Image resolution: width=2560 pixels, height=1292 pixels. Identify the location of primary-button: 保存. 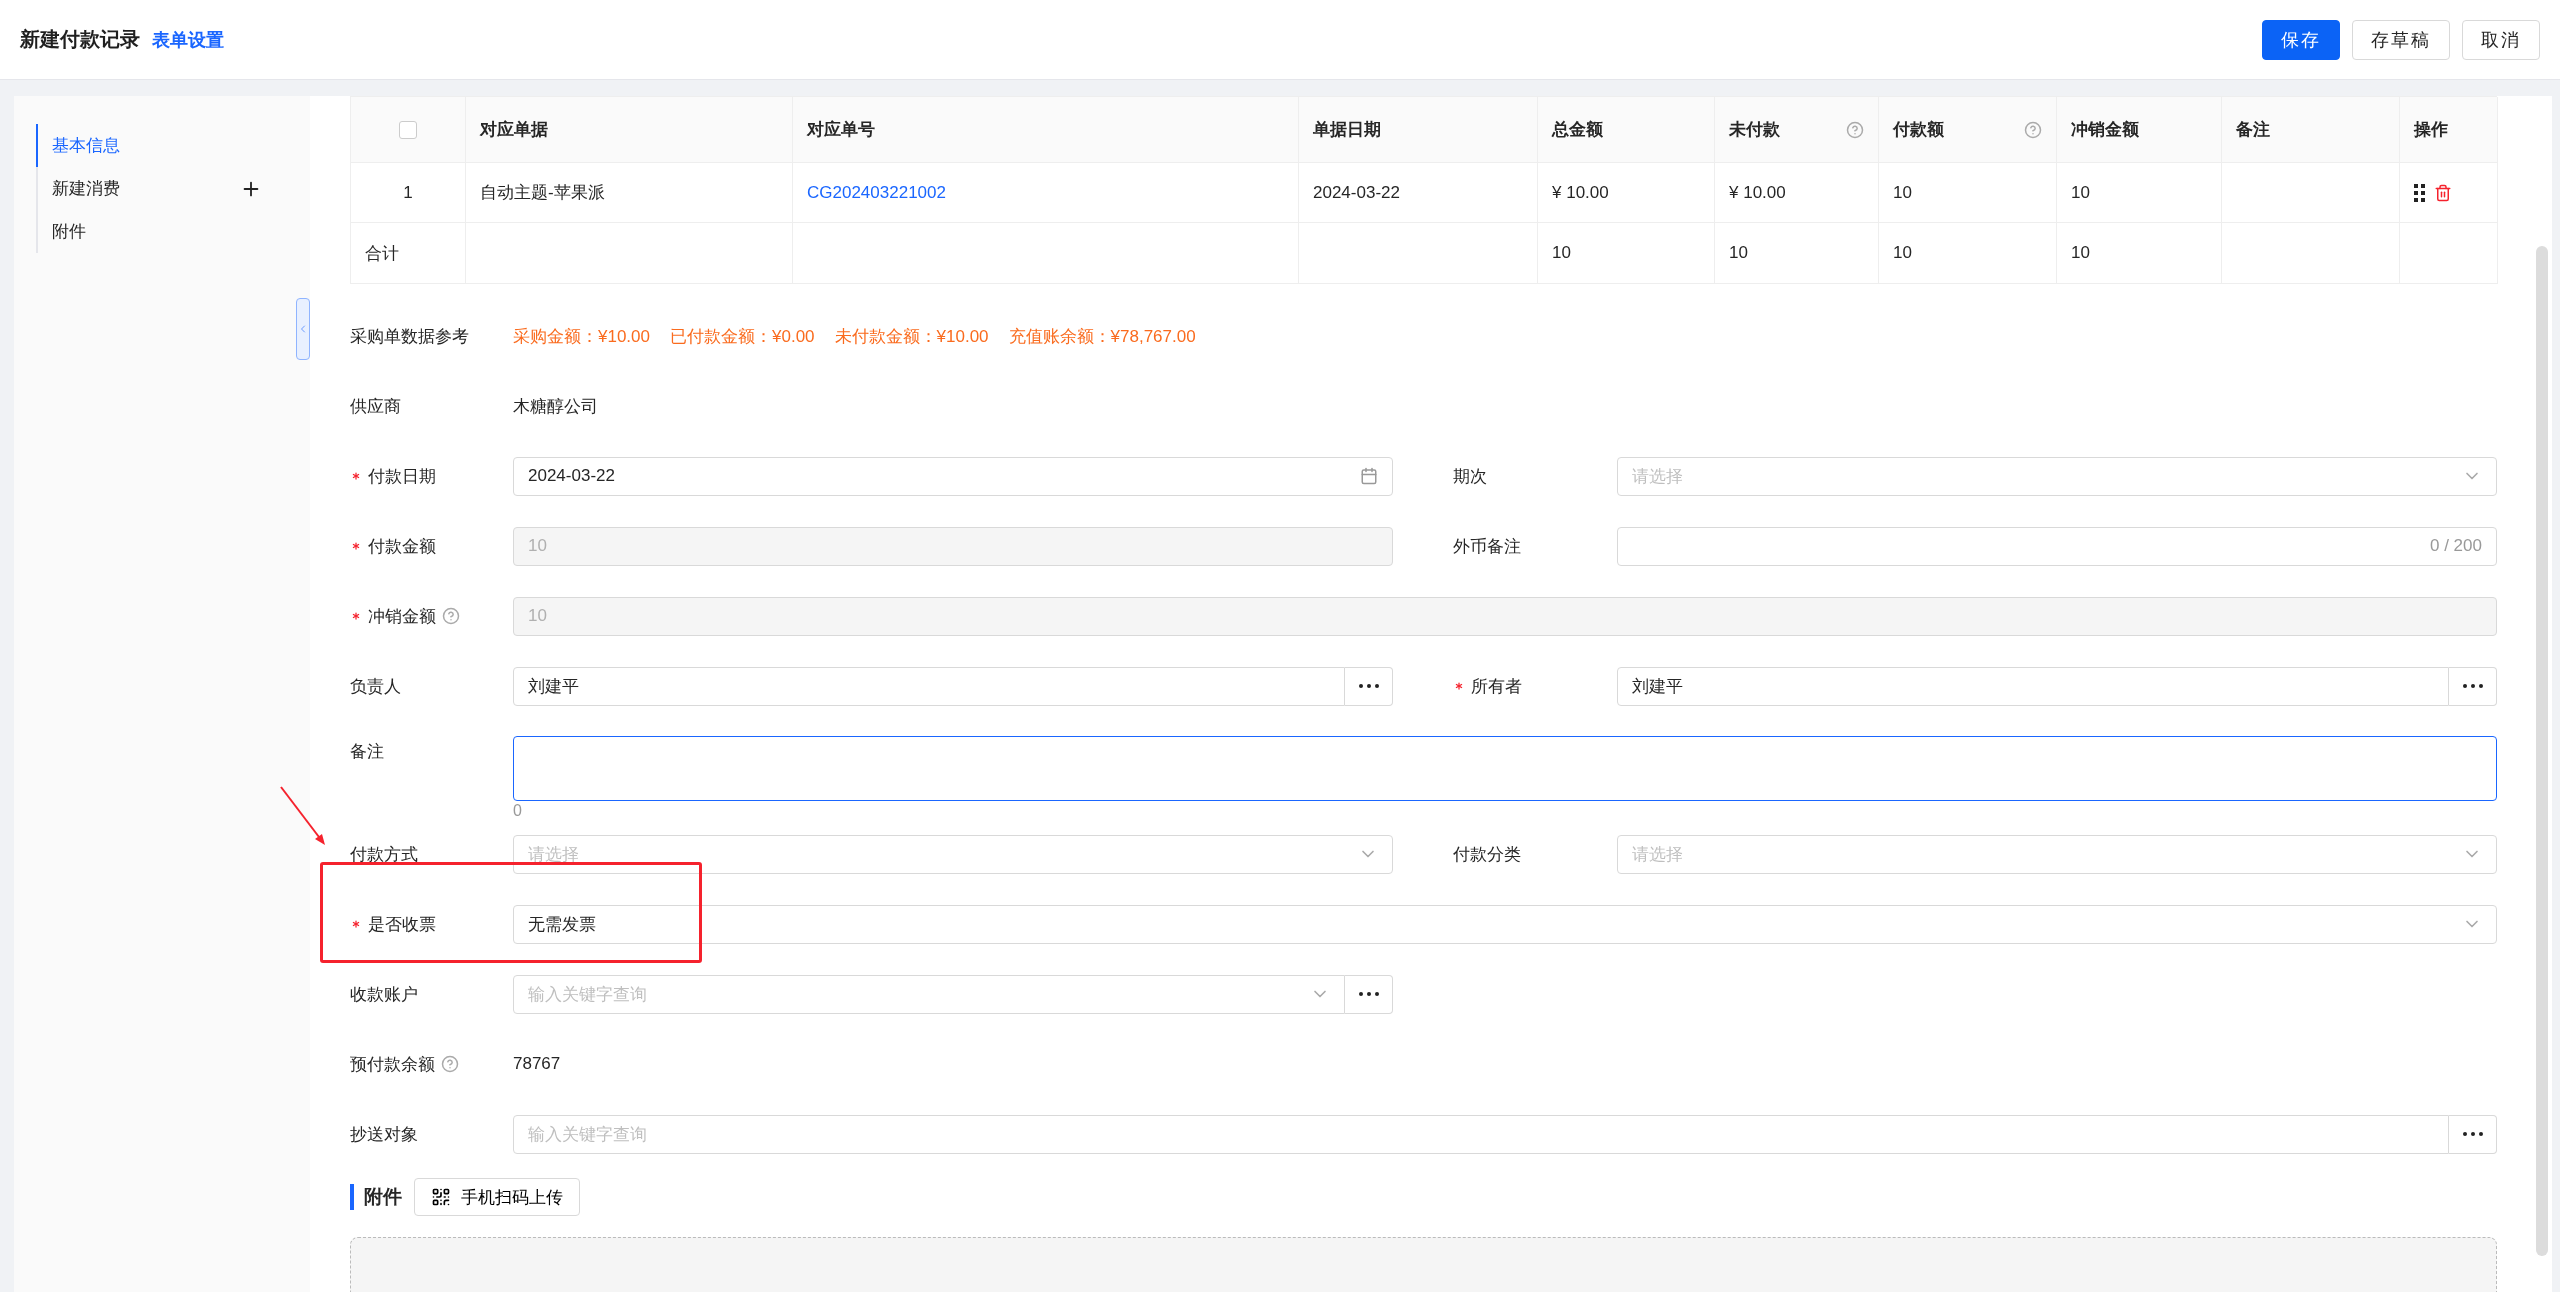
(2301, 39).